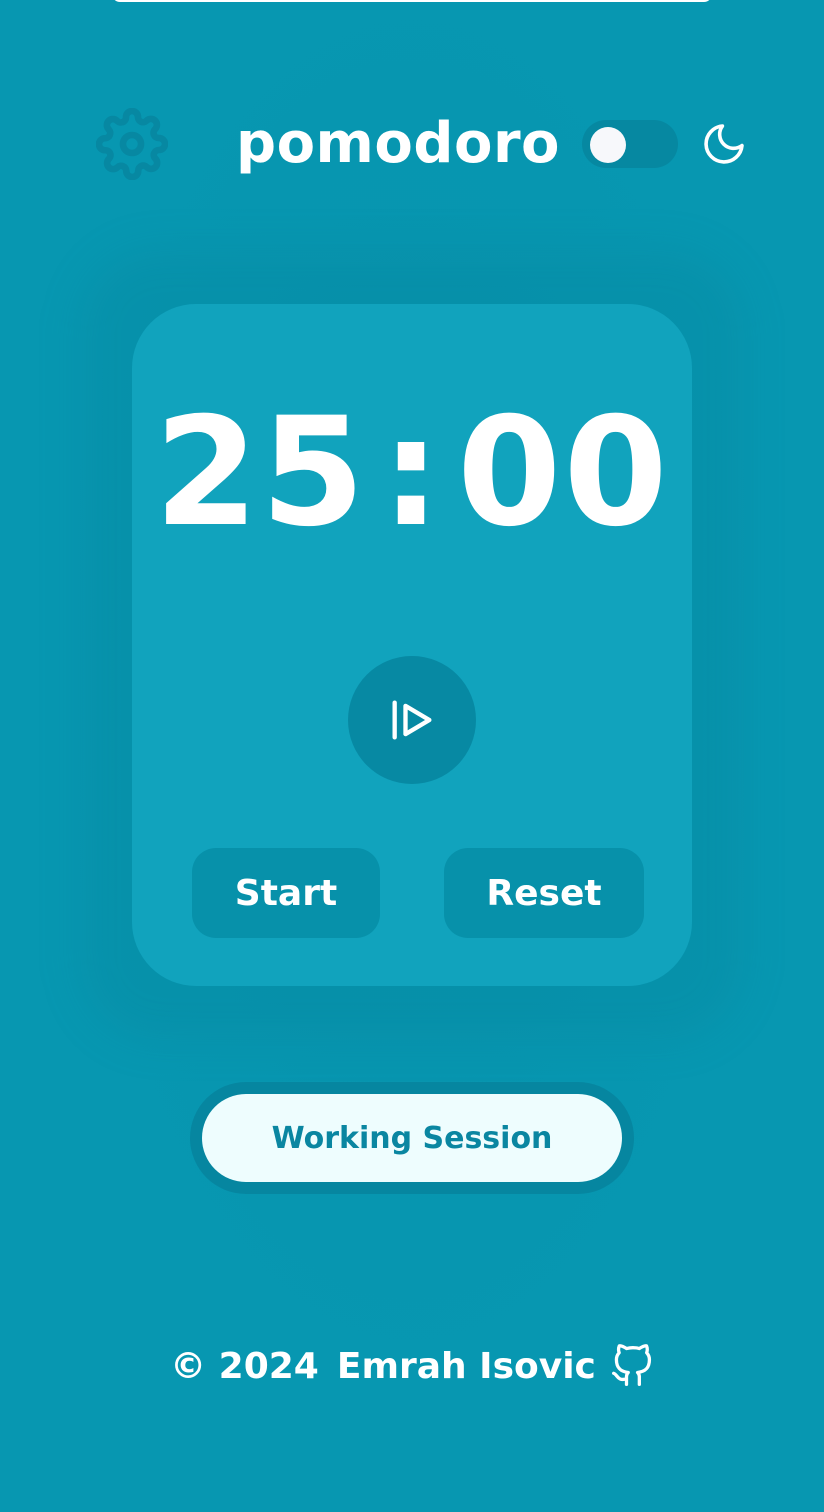  I want to click on top-edge-bar, so click(412, 1).